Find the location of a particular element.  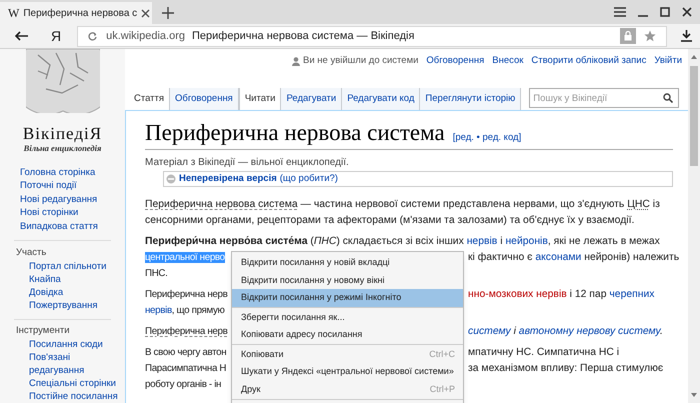

sidebar-link: Посилання сюди is located at coordinates (75, 344).